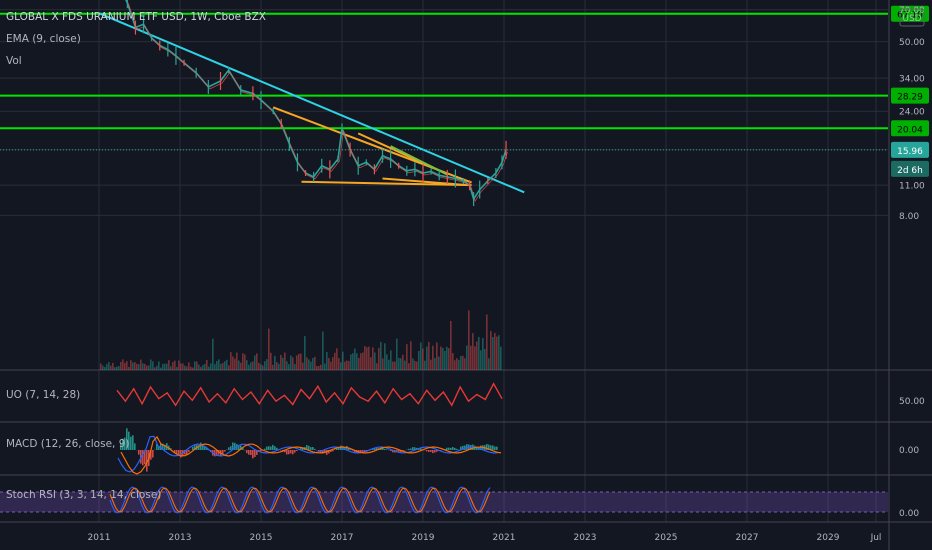  What do you see at coordinates (67, 444) in the screenshot?
I see `macd-legend: MACD (12, 26, close, 9)` at bounding box center [67, 444].